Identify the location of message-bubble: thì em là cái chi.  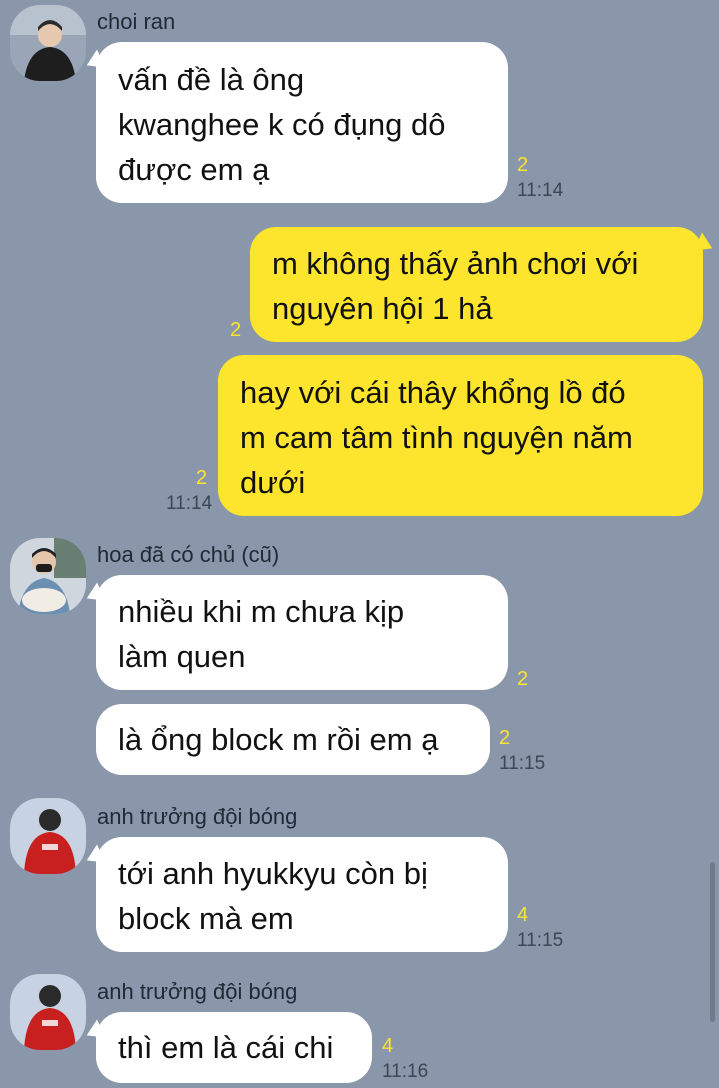
(227, 1047).